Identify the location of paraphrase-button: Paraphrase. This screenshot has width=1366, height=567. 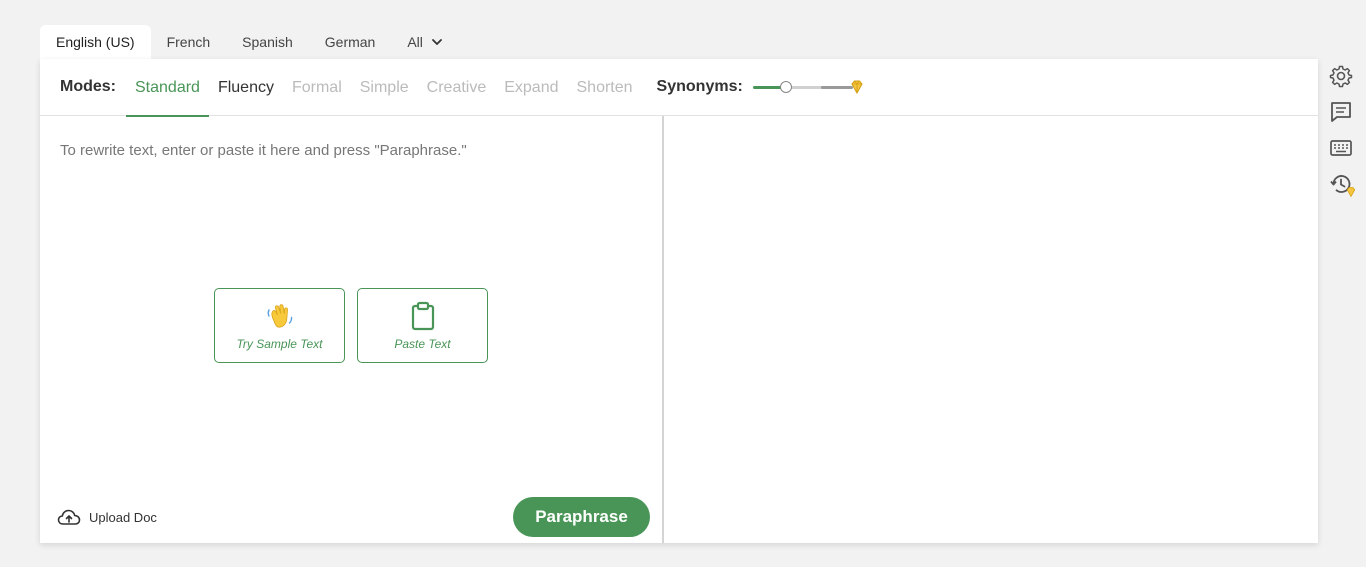
(581, 517).